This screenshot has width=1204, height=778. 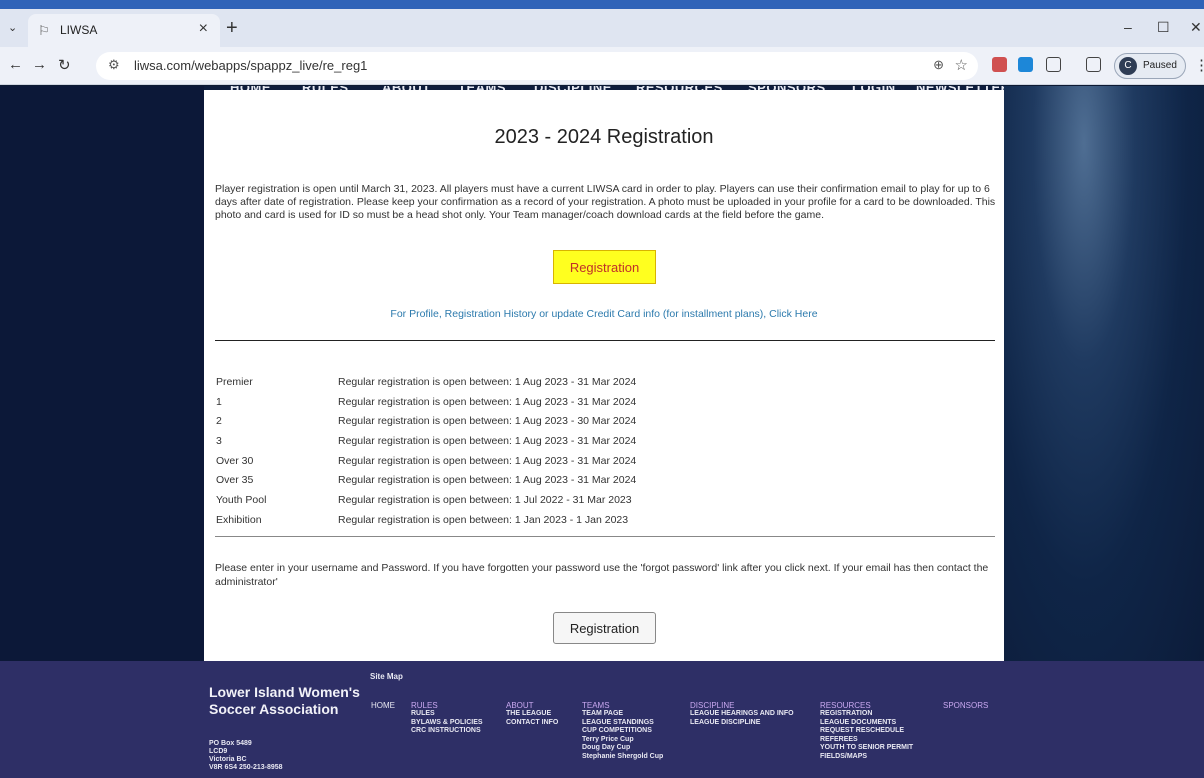 I want to click on profile-status: Paused, so click(x=1160, y=65).